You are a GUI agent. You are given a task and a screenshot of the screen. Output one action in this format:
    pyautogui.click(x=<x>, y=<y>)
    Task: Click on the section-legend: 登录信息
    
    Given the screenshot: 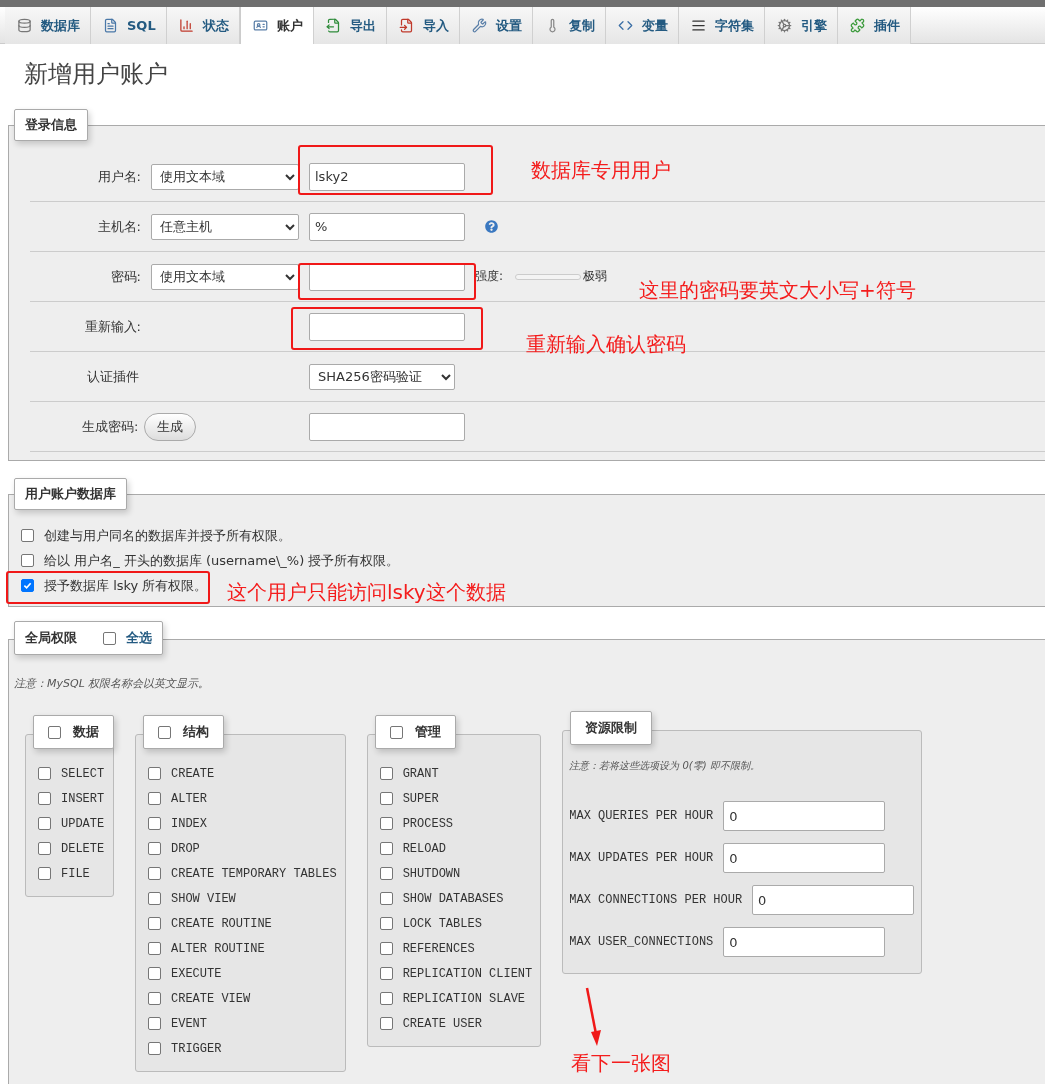 What is the action you would take?
    pyautogui.click(x=51, y=125)
    